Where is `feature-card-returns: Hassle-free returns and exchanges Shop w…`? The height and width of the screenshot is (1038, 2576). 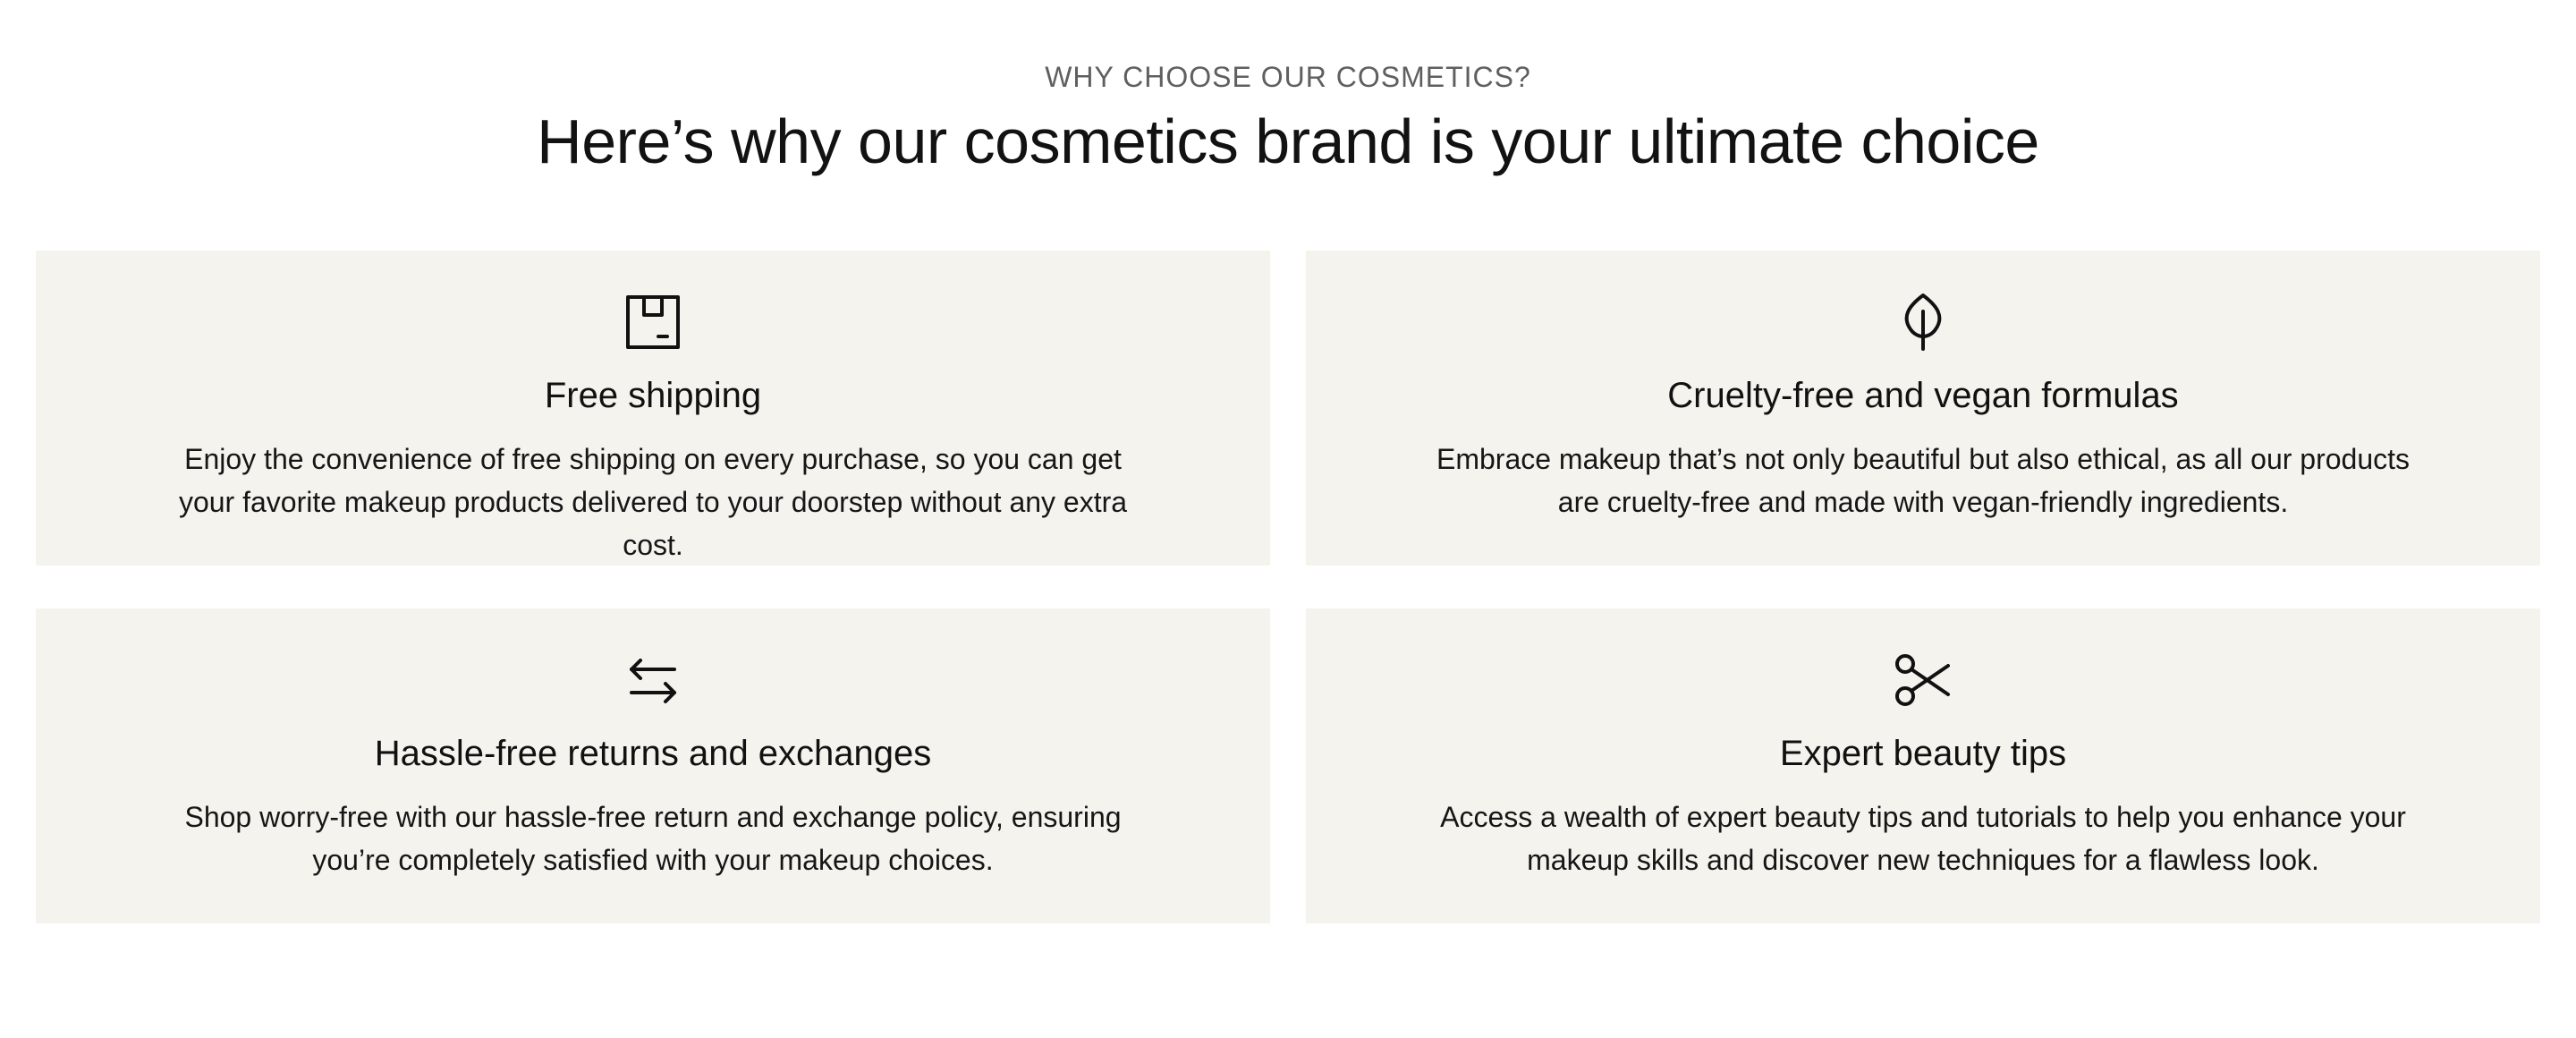 feature-card-returns: Hassle-free returns and exchanges Shop w… is located at coordinates (653, 765).